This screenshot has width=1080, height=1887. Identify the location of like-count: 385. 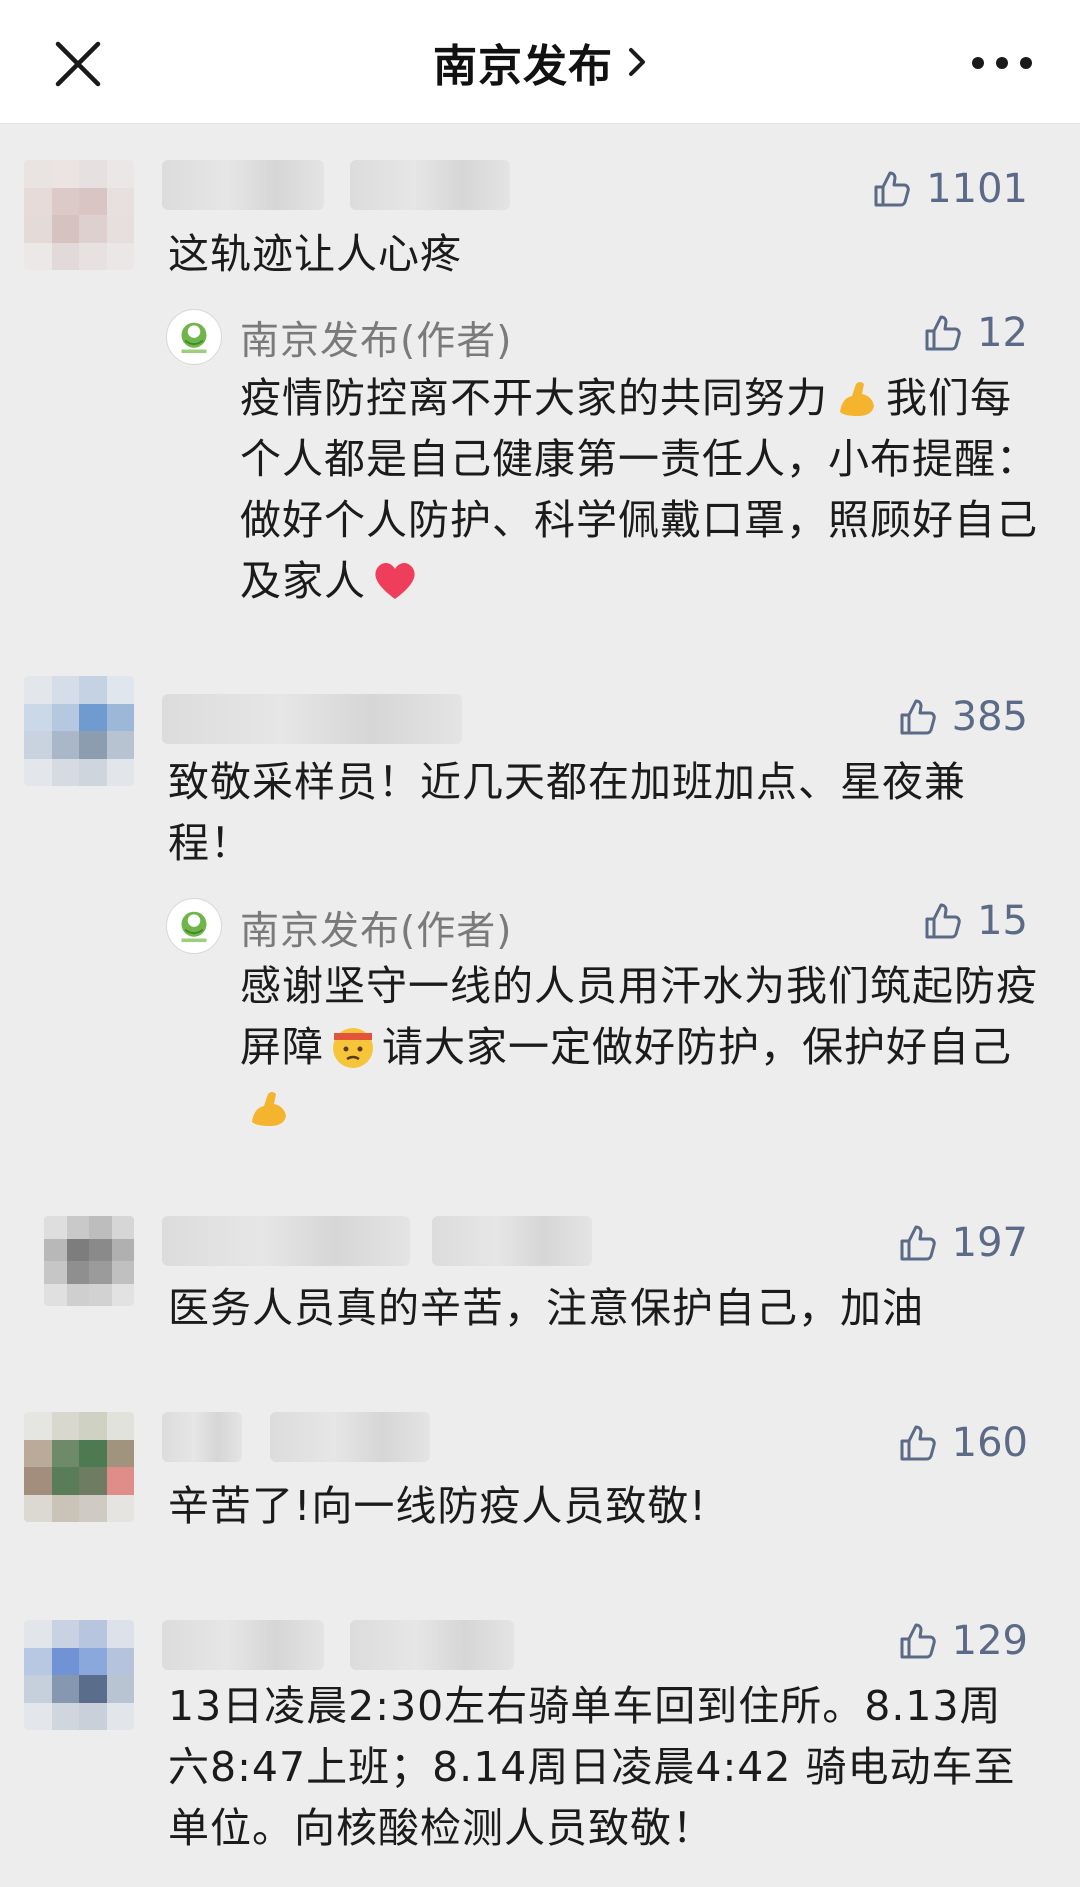
(989, 717).